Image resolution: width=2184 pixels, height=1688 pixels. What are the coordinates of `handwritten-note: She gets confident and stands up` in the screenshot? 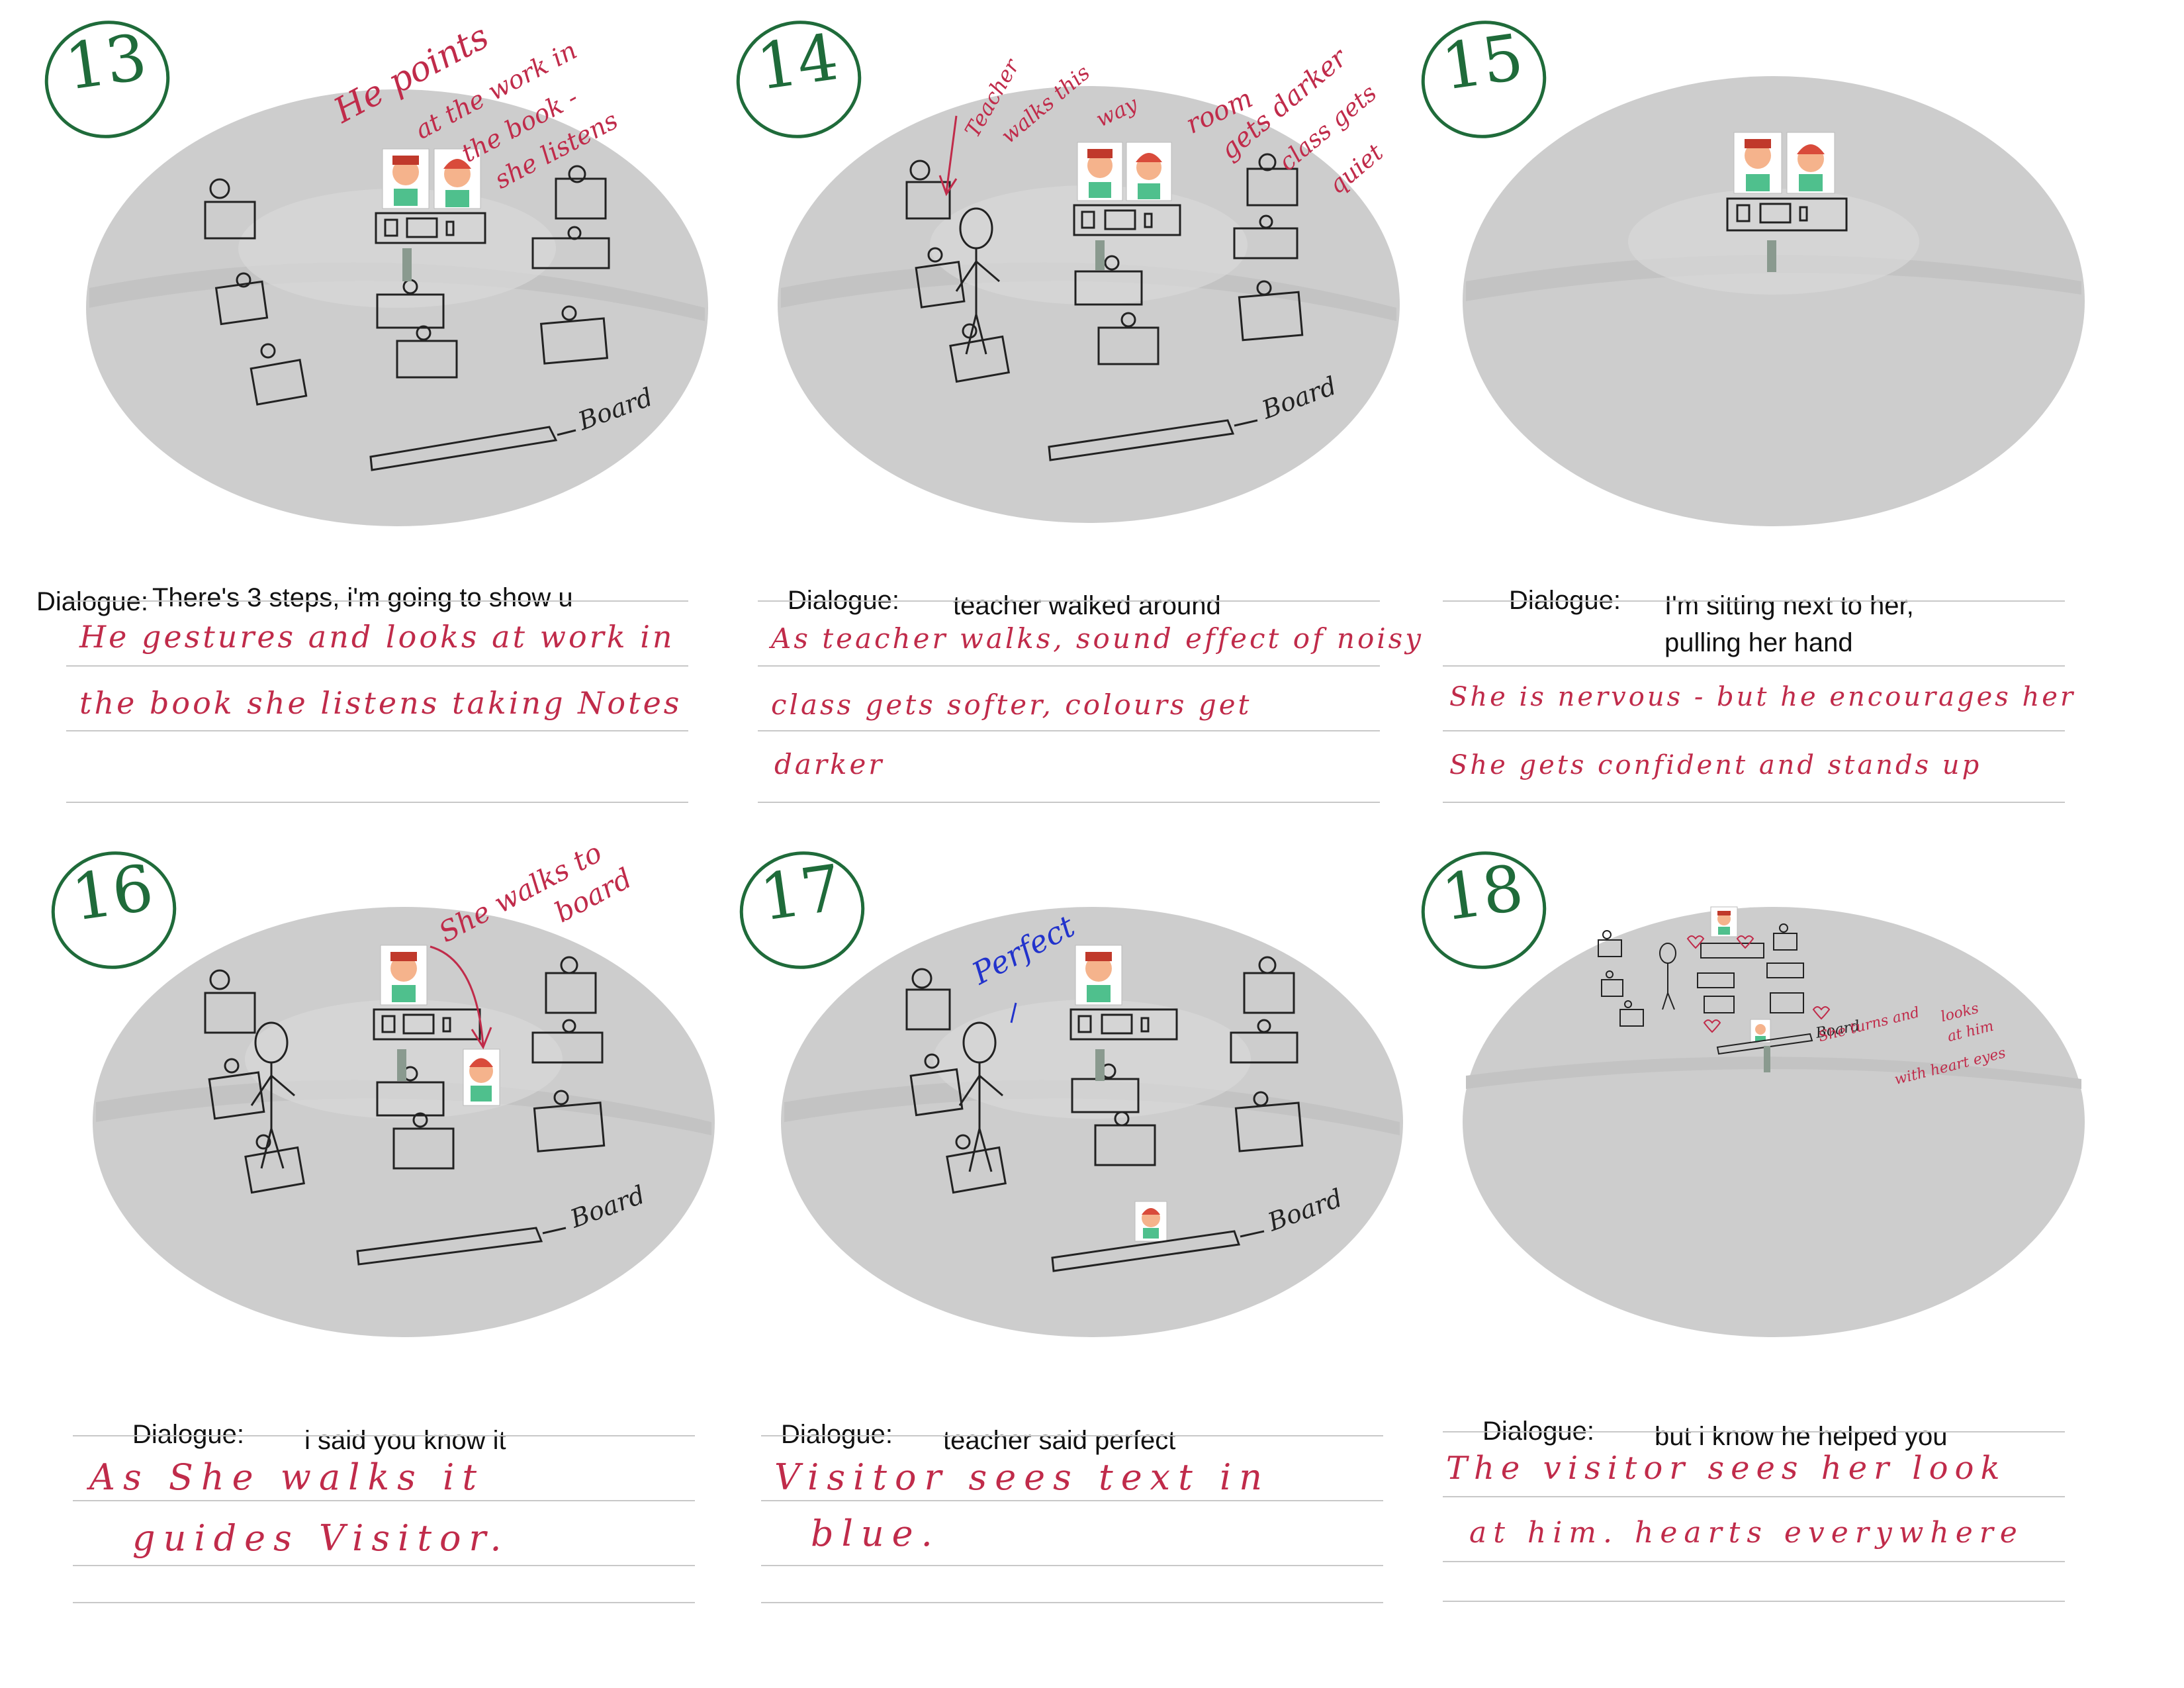 It's located at (1715, 765).